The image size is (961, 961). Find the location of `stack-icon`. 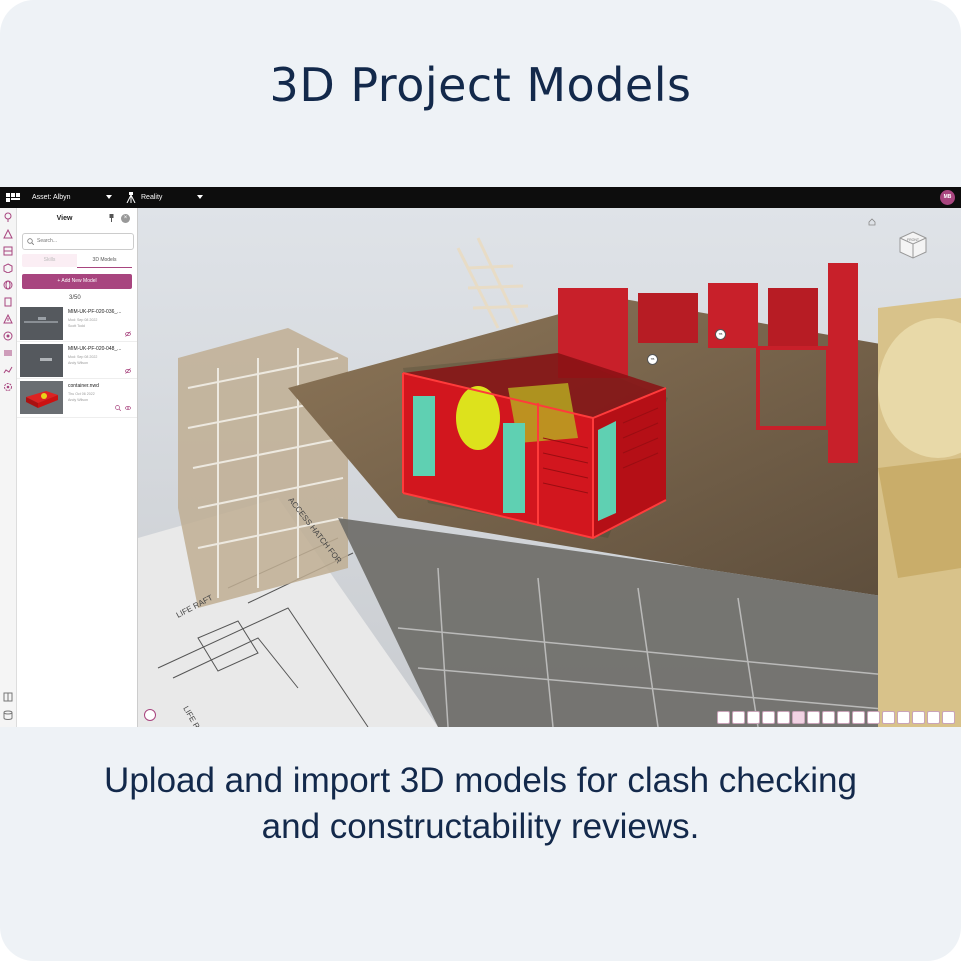

stack-icon is located at coordinates (933, 717).